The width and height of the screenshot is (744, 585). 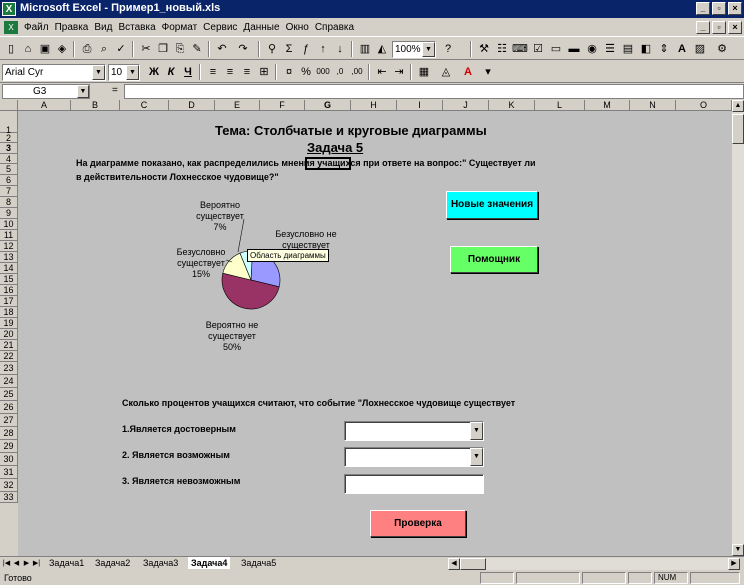 What do you see at coordinates (340, 72) in the screenshot?
I see `increase-decimal-icon: ,0` at bounding box center [340, 72].